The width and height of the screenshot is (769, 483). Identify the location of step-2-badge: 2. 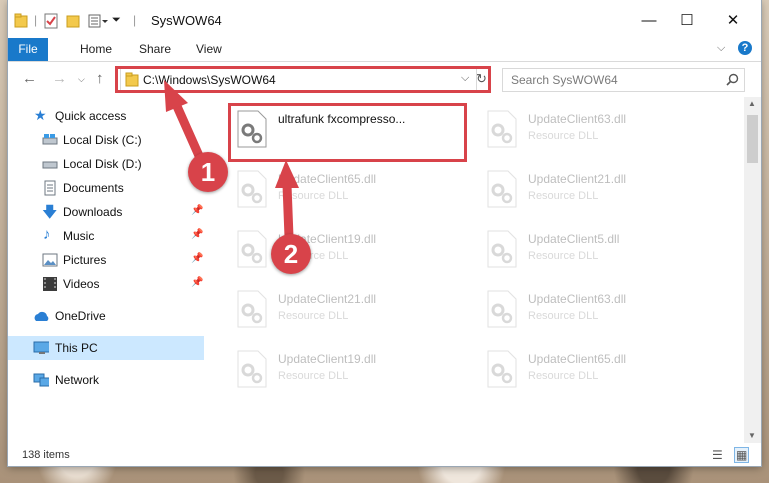
(291, 254).